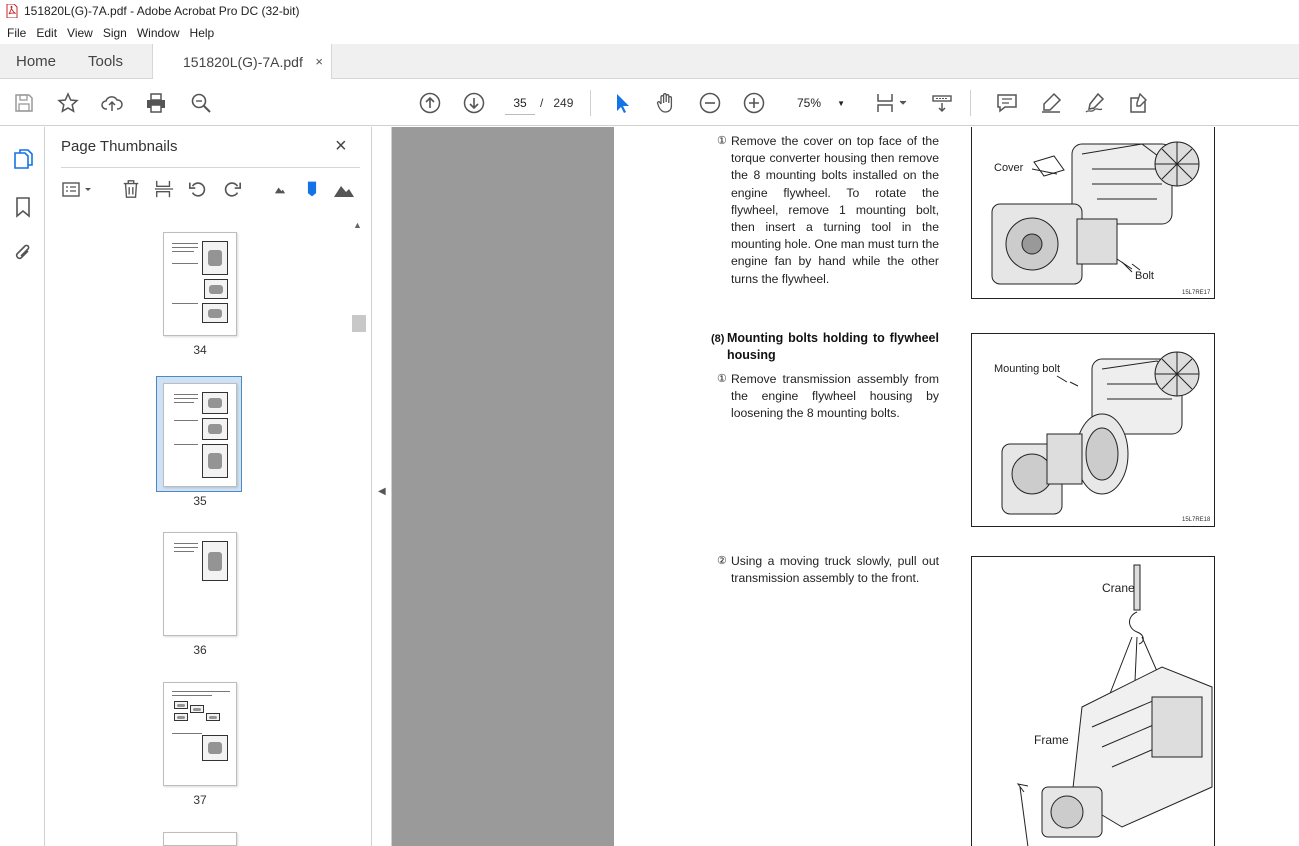 This screenshot has height=846, width=1299. I want to click on hand-tool-icon, so click(666, 103).